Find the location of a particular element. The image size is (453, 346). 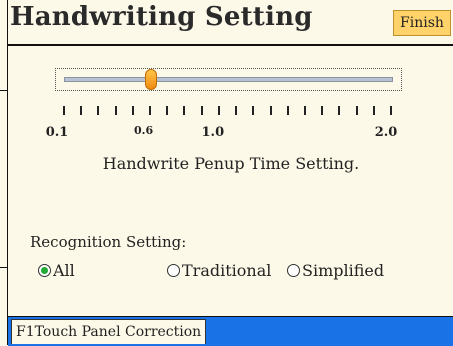

penup-time-slider is located at coordinates (228, 79).